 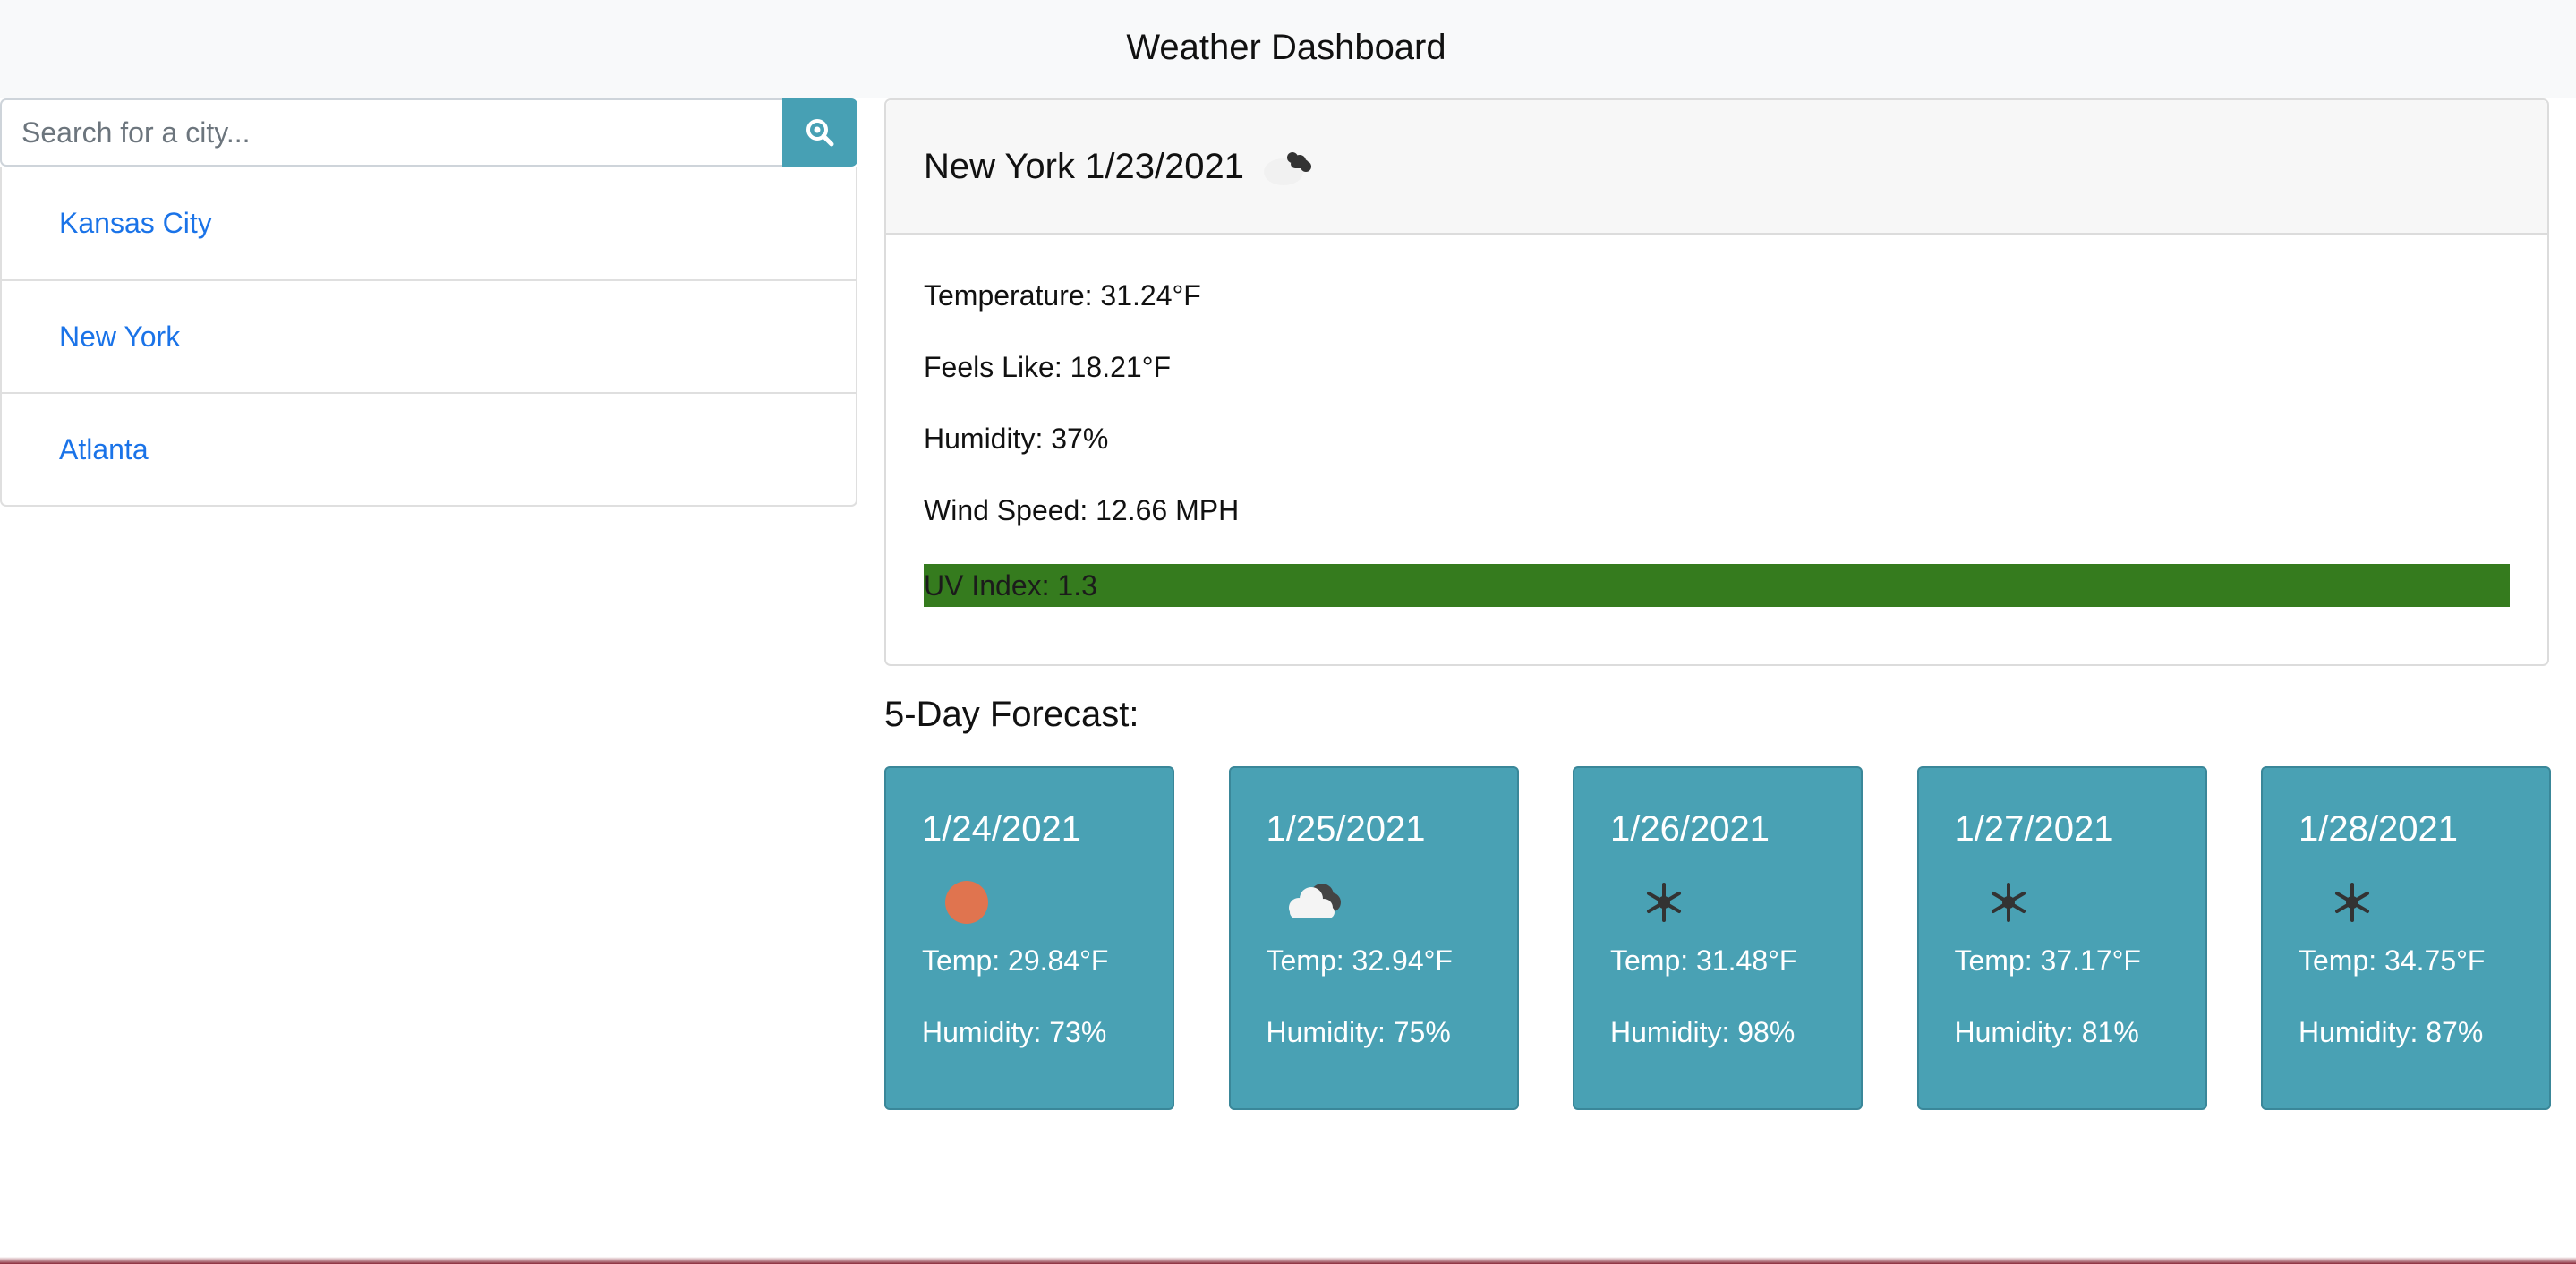 What do you see at coordinates (1011, 714) in the screenshot?
I see `forecast-title: 5-Day Forecast:` at bounding box center [1011, 714].